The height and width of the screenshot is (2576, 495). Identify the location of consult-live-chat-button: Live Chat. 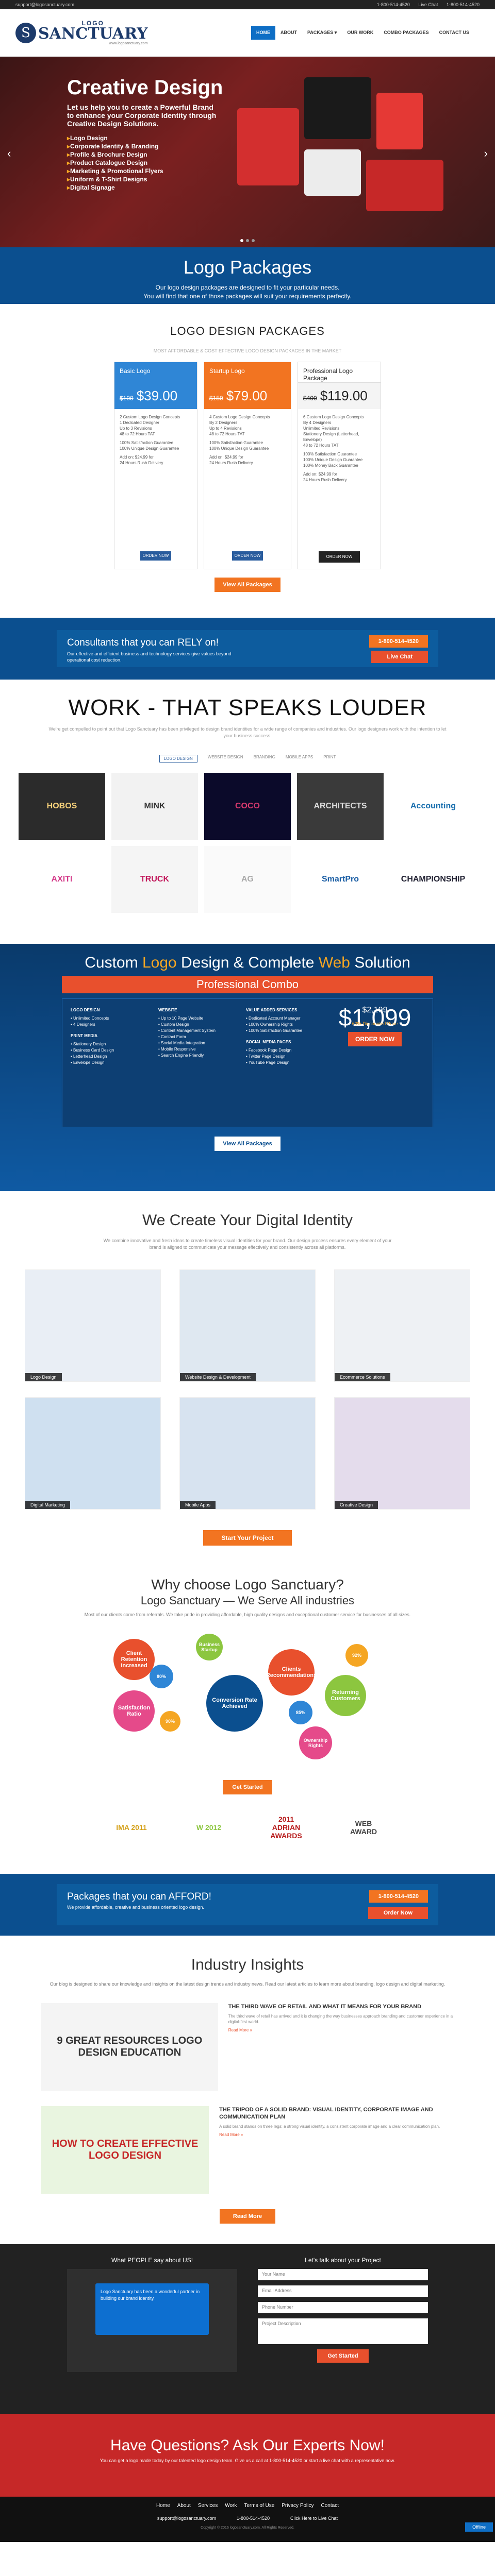
(399, 657).